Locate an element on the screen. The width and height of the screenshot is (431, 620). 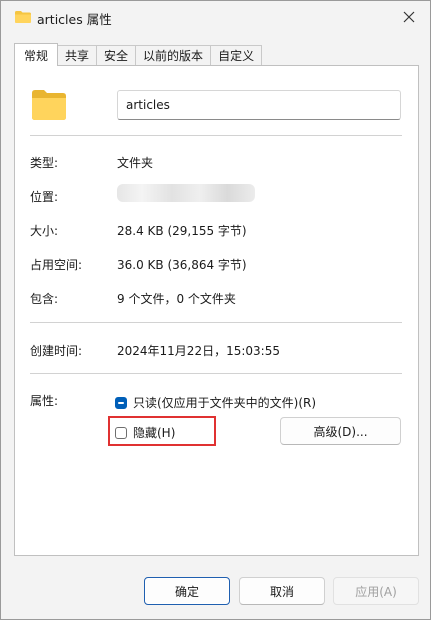
location-label: 位置: is located at coordinates (44, 197).